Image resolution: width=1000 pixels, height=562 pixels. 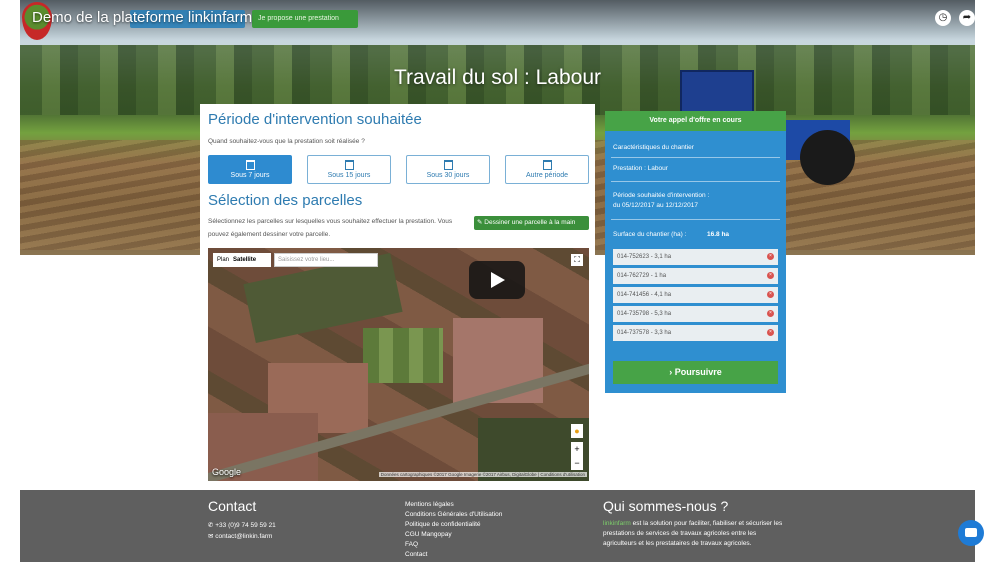 I want to click on map-type-toggle: Plan Satellite, so click(x=242, y=260).